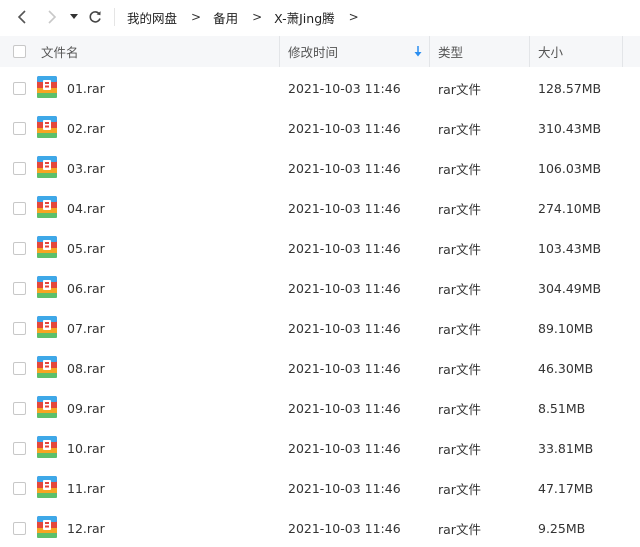  What do you see at coordinates (86, 88) in the screenshot?
I see `file-name: 01.rar` at bounding box center [86, 88].